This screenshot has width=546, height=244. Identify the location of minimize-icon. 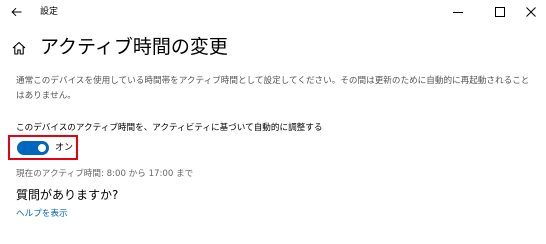
(458, 12).